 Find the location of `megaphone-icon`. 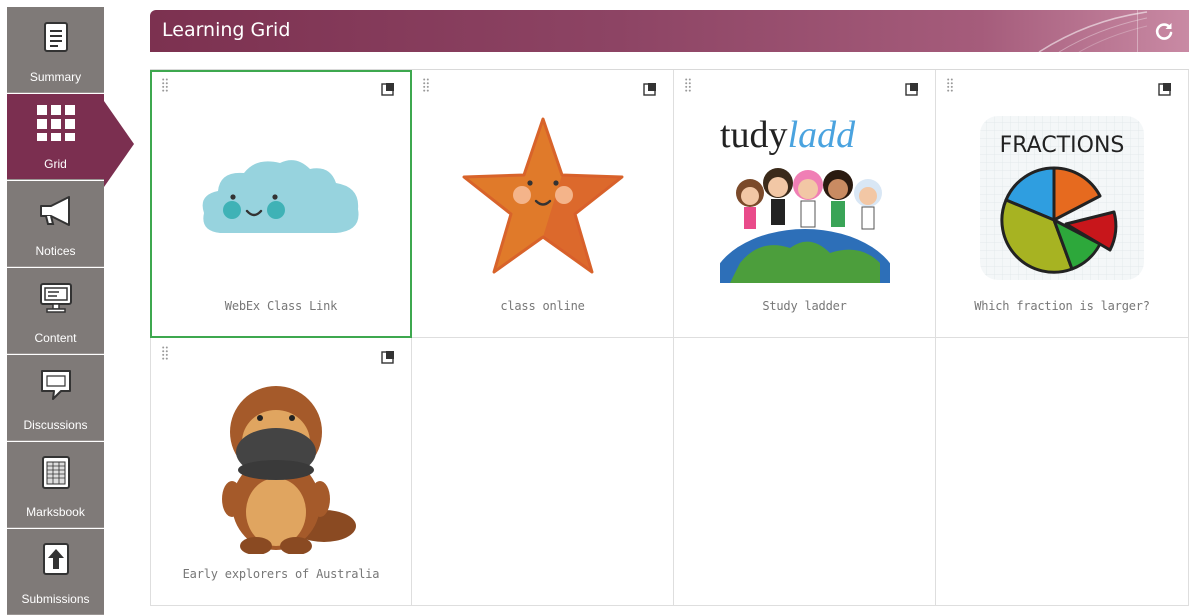

megaphone-icon is located at coordinates (55, 211).